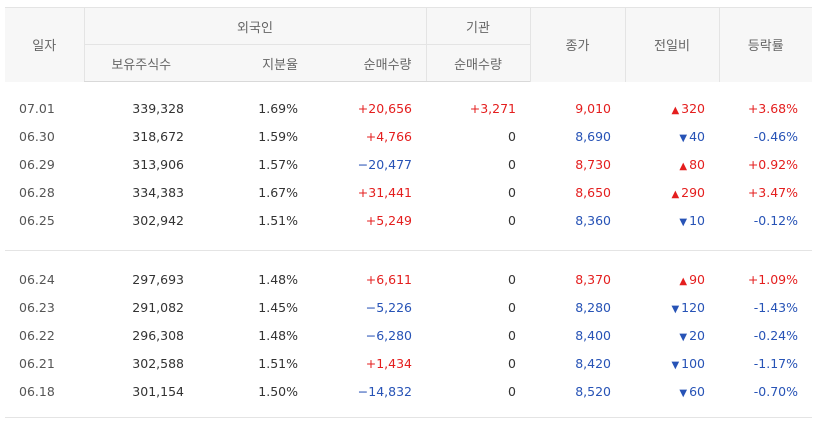  I want to click on cell-change-rate: -1.43%, so click(775, 307).